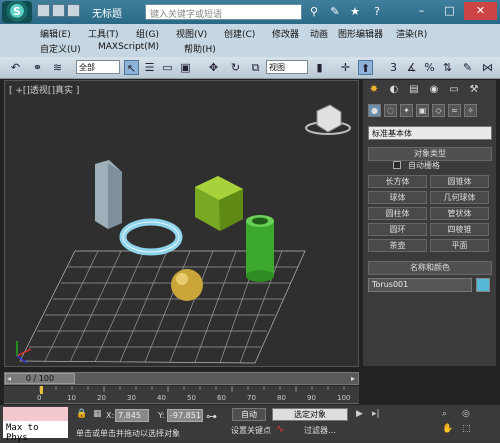  I want to click on keyboard-shortcut-override-icon: ⬆, so click(365, 67).